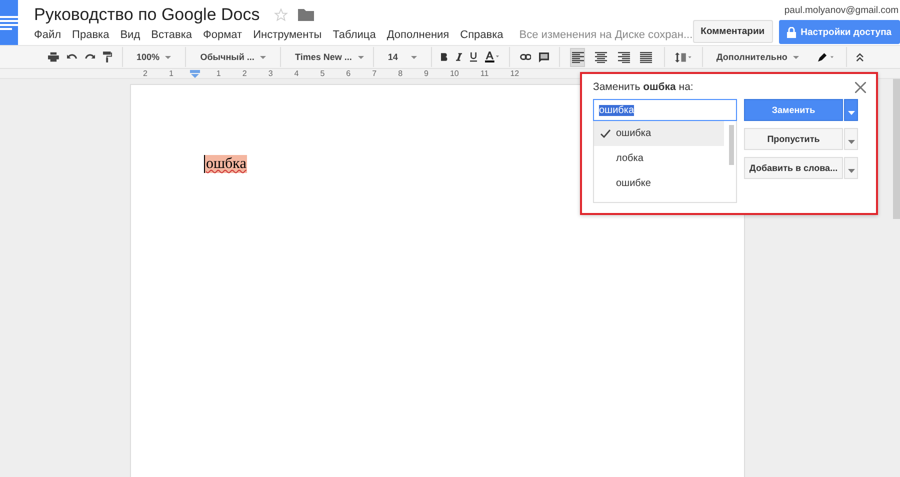 This screenshot has width=900, height=477. I want to click on menu-item: Правка, so click(91, 35).